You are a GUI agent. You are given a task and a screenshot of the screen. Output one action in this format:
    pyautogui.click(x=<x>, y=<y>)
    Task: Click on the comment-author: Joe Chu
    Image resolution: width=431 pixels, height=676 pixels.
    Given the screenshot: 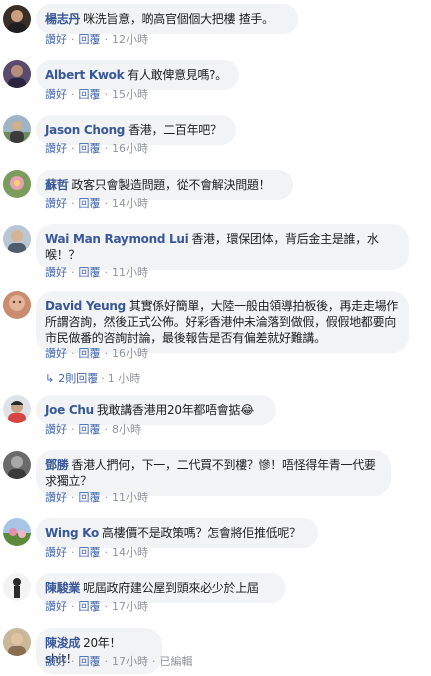 What is the action you would take?
    pyautogui.click(x=69, y=410)
    